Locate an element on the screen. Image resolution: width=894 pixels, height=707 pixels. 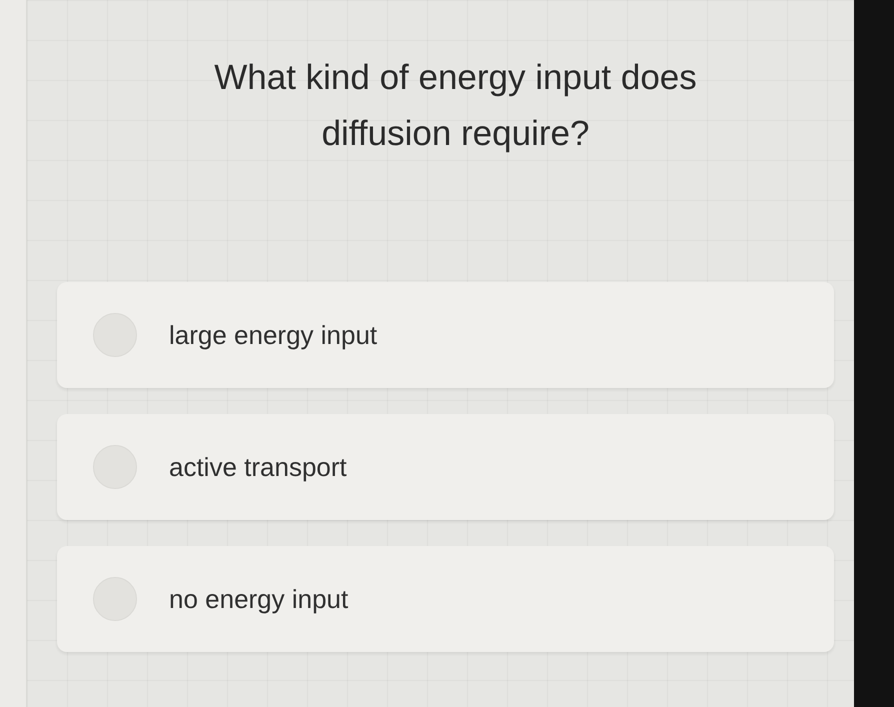
answer-option: active transport is located at coordinates (445, 467).